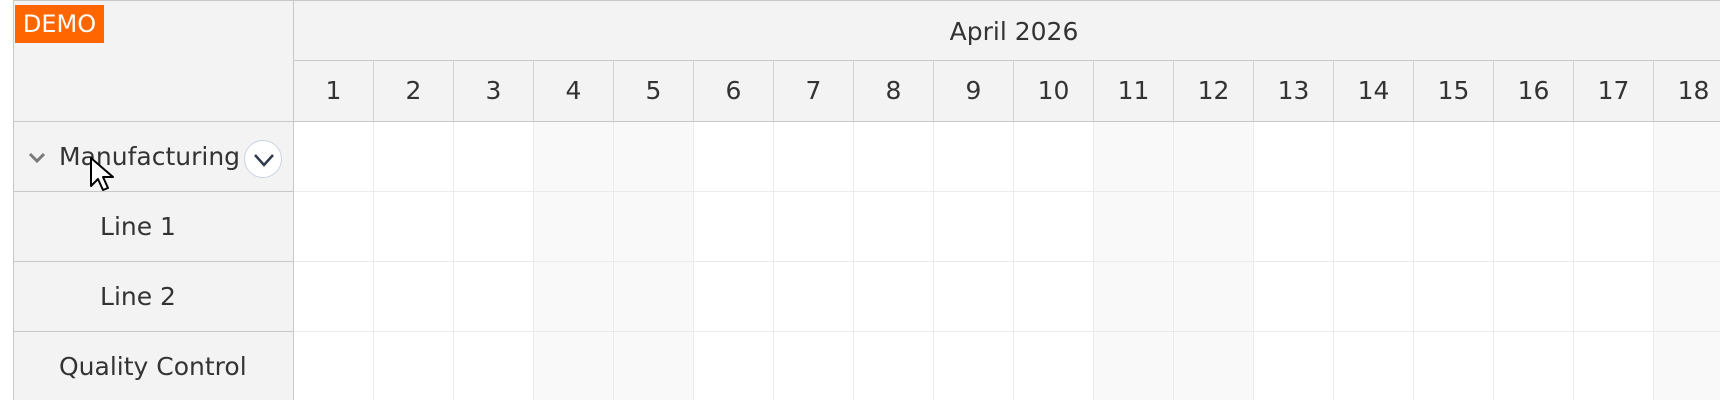 The image size is (1720, 400). What do you see at coordinates (154, 297) in the screenshot?
I see `row-header-line-2: Line 2` at bounding box center [154, 297].